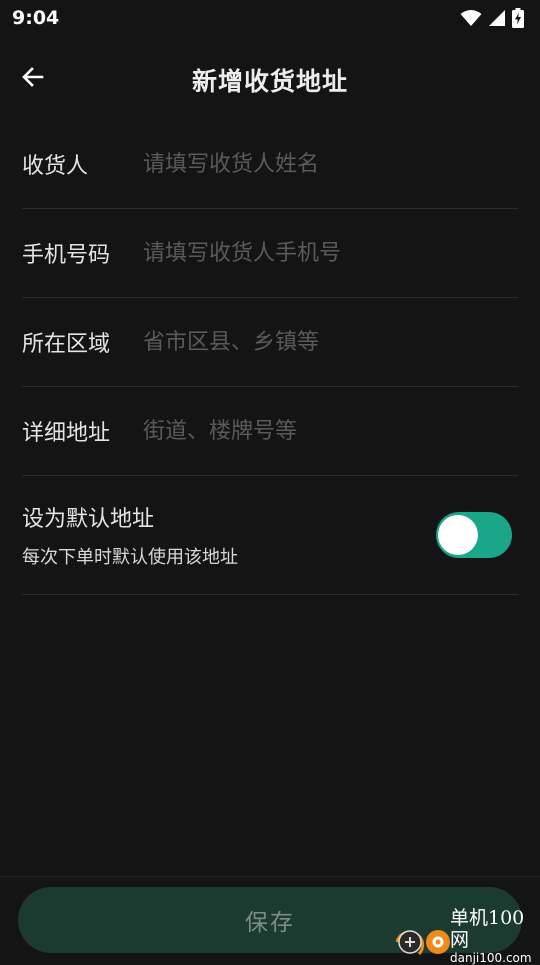 Image resolution: width=540 pixels, height=965 pixels. What do you see at coordinates (420, 936) in the screenshot?
I see `watermark-logo-icon` at bounding box center [420, 936].